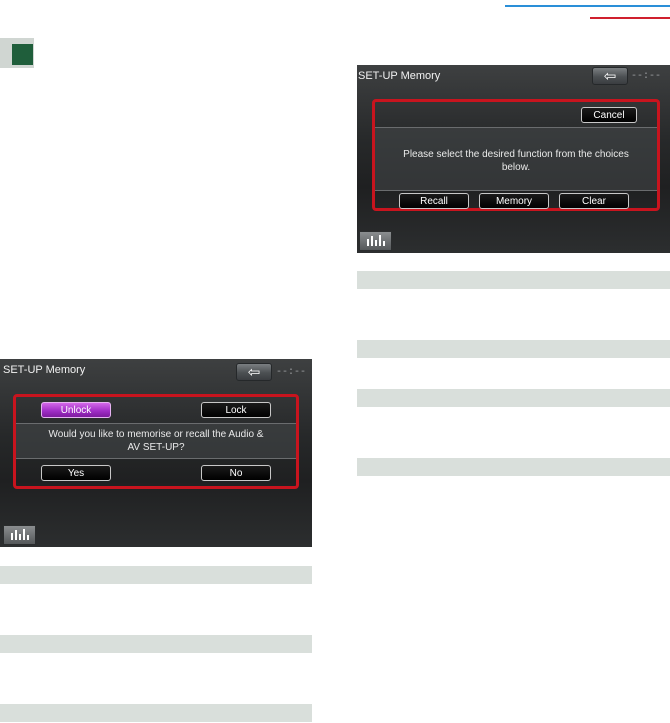  What do you see at coordinates (156, 644) in the screenshot?
I see `row-bar-lock` at bounding box center [156, 644].